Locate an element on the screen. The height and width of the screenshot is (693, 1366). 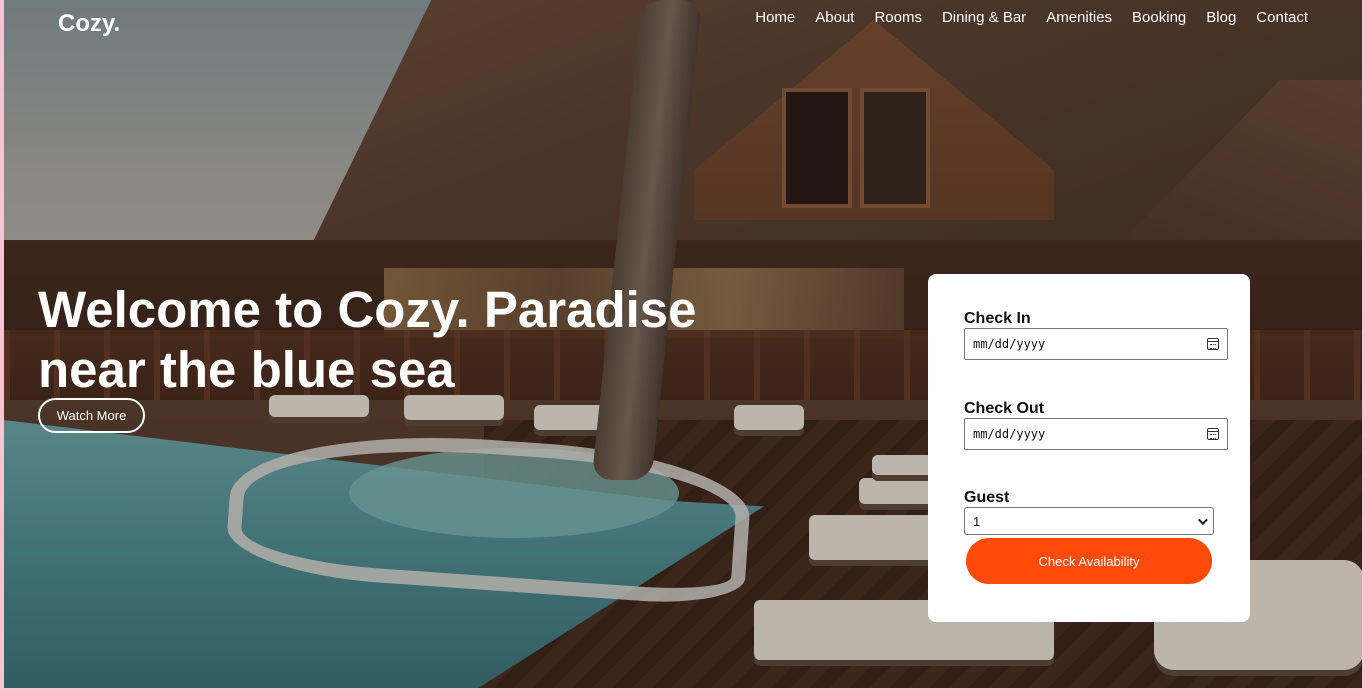
check-out-field: mm/dd/yyyy is located at coordinates (1096, 434).